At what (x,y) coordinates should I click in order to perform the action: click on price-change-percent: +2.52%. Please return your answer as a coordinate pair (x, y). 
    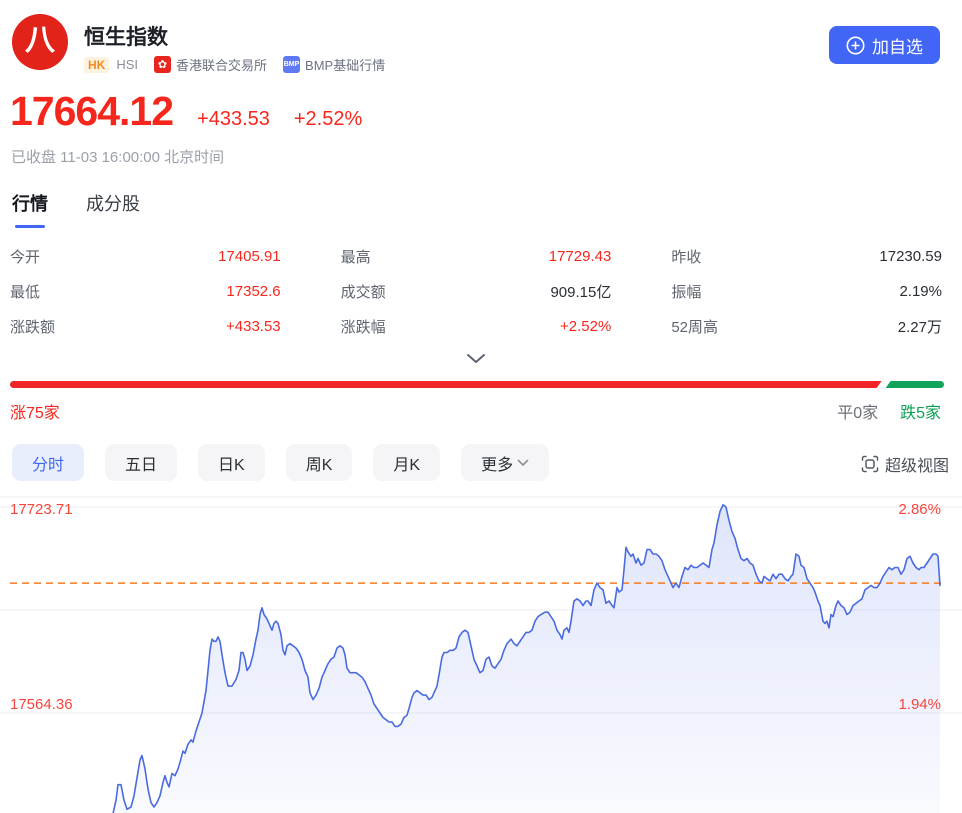
    Looking at the image, I should click on (328, 119).